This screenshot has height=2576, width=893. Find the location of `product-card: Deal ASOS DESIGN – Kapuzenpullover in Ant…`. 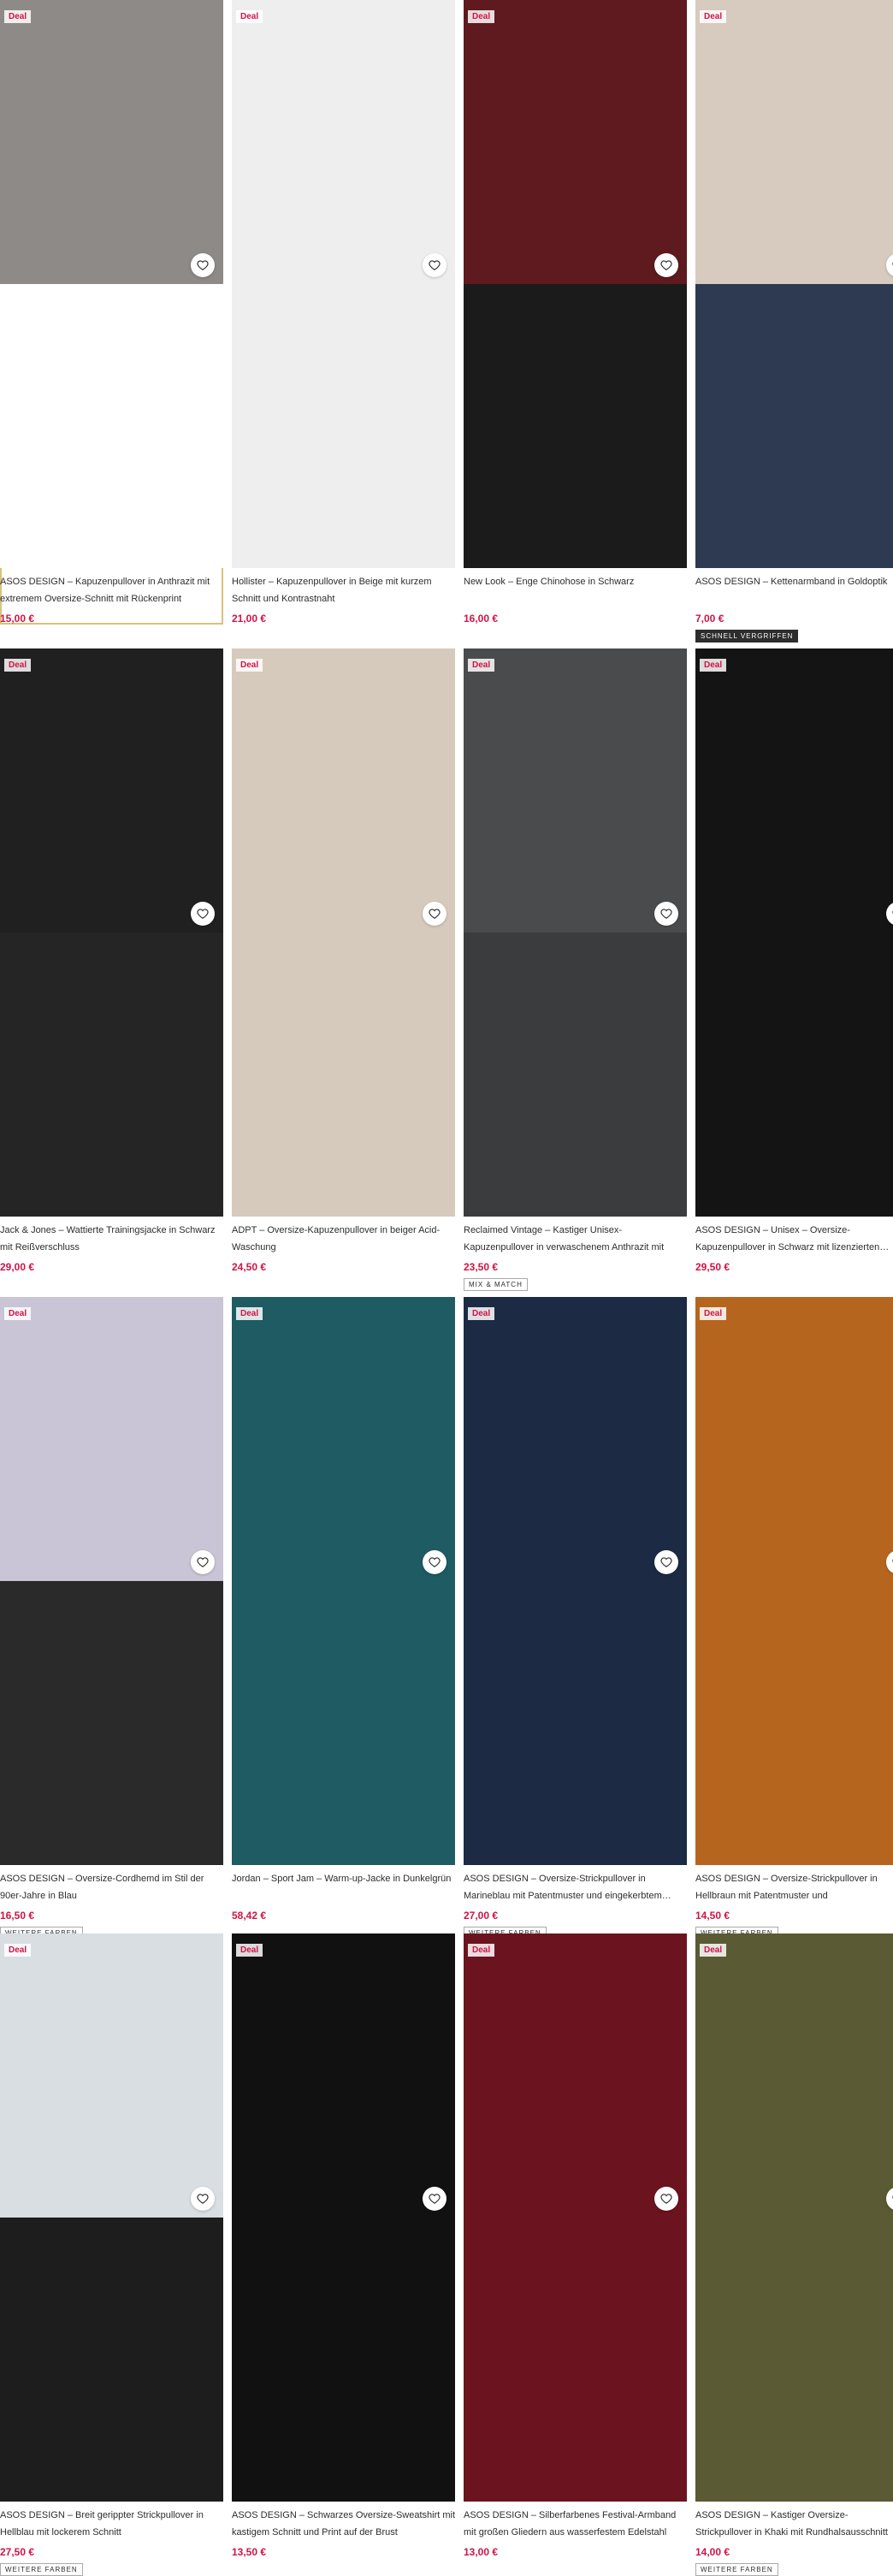

product-card: Deal ASOS DESIGN – Kapuzenpullover in Ant… is located at coordinates (111, 312).